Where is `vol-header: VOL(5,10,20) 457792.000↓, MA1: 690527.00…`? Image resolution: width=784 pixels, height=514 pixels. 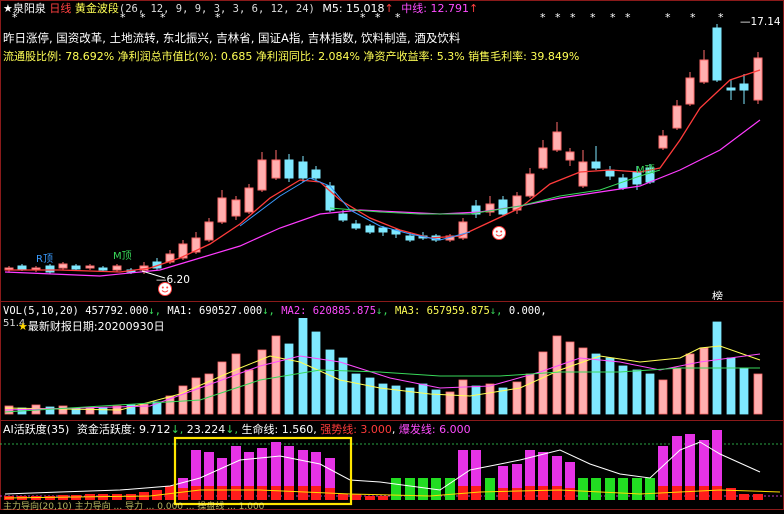 vol-header: VOL(5,10,20) 457792.000↓, MA1: 690527.00… is located at coordinates (275, 311).